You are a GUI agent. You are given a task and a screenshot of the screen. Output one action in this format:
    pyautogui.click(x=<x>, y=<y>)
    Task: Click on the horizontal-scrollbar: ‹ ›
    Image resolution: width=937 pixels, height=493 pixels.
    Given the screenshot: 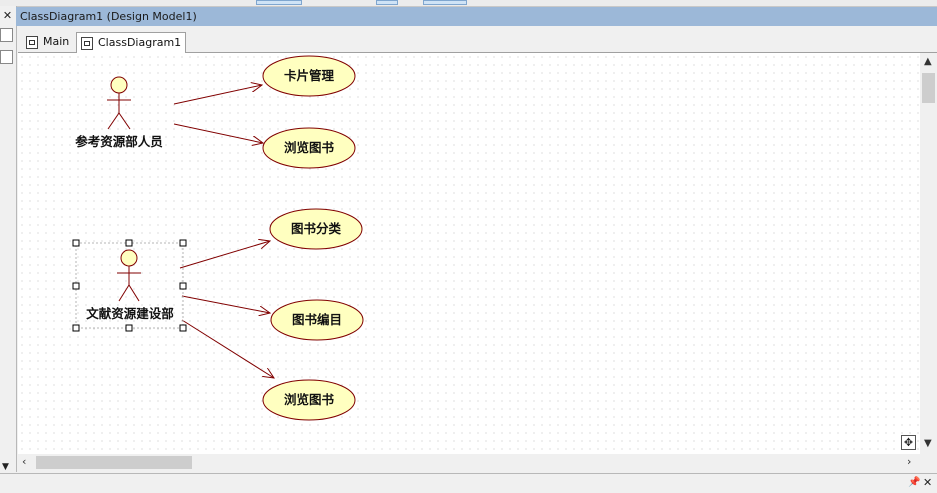 What is the action you would take?
    pyautogui.click(x=477, y=462)
    